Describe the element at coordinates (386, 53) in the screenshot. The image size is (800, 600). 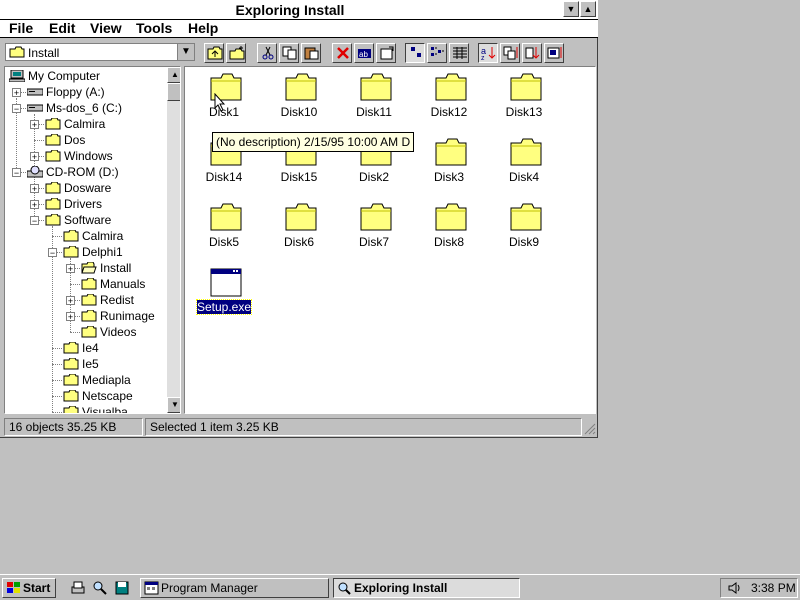
I see `properties-button` at that location.